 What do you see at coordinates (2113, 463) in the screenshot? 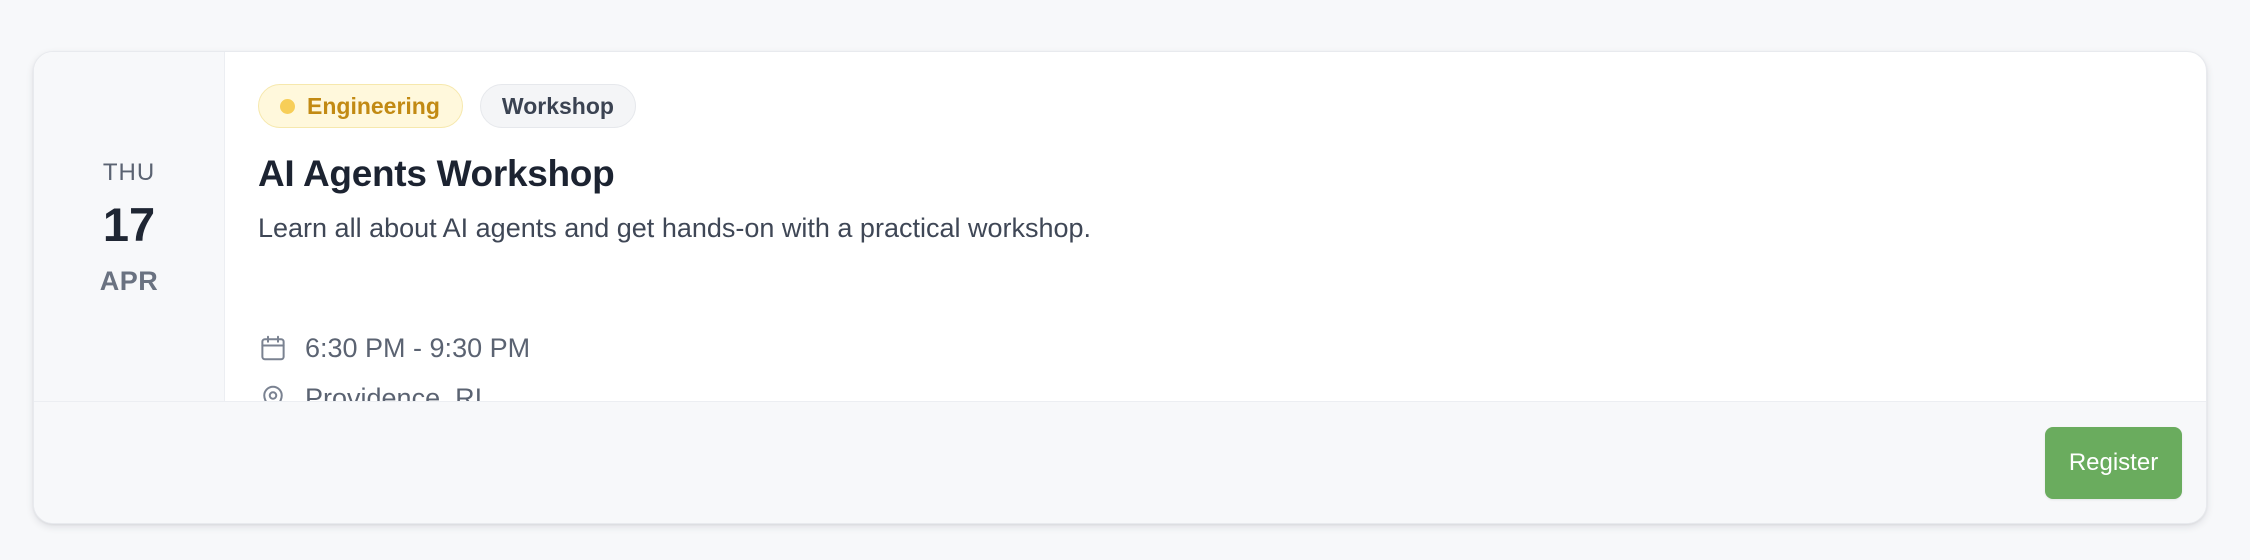
I see `register-button: Register` at bounding box center [2113, 463].